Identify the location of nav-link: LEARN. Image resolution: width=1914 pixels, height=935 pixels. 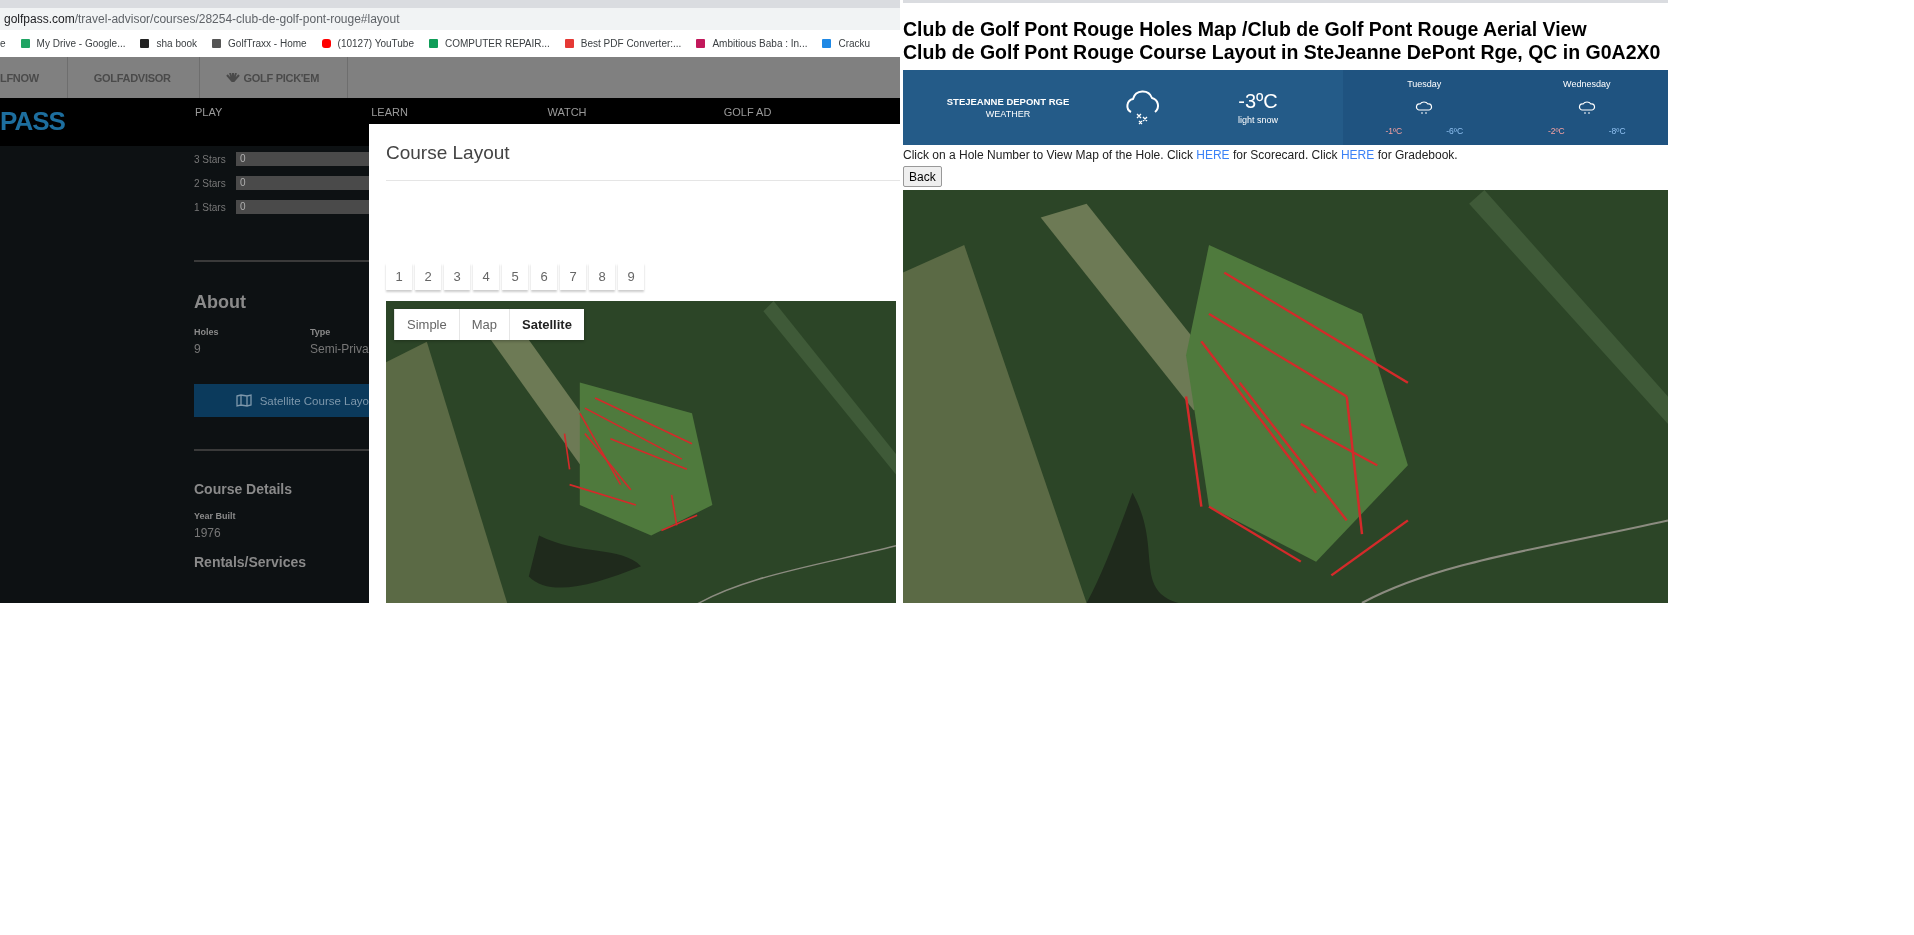
(459, 112).